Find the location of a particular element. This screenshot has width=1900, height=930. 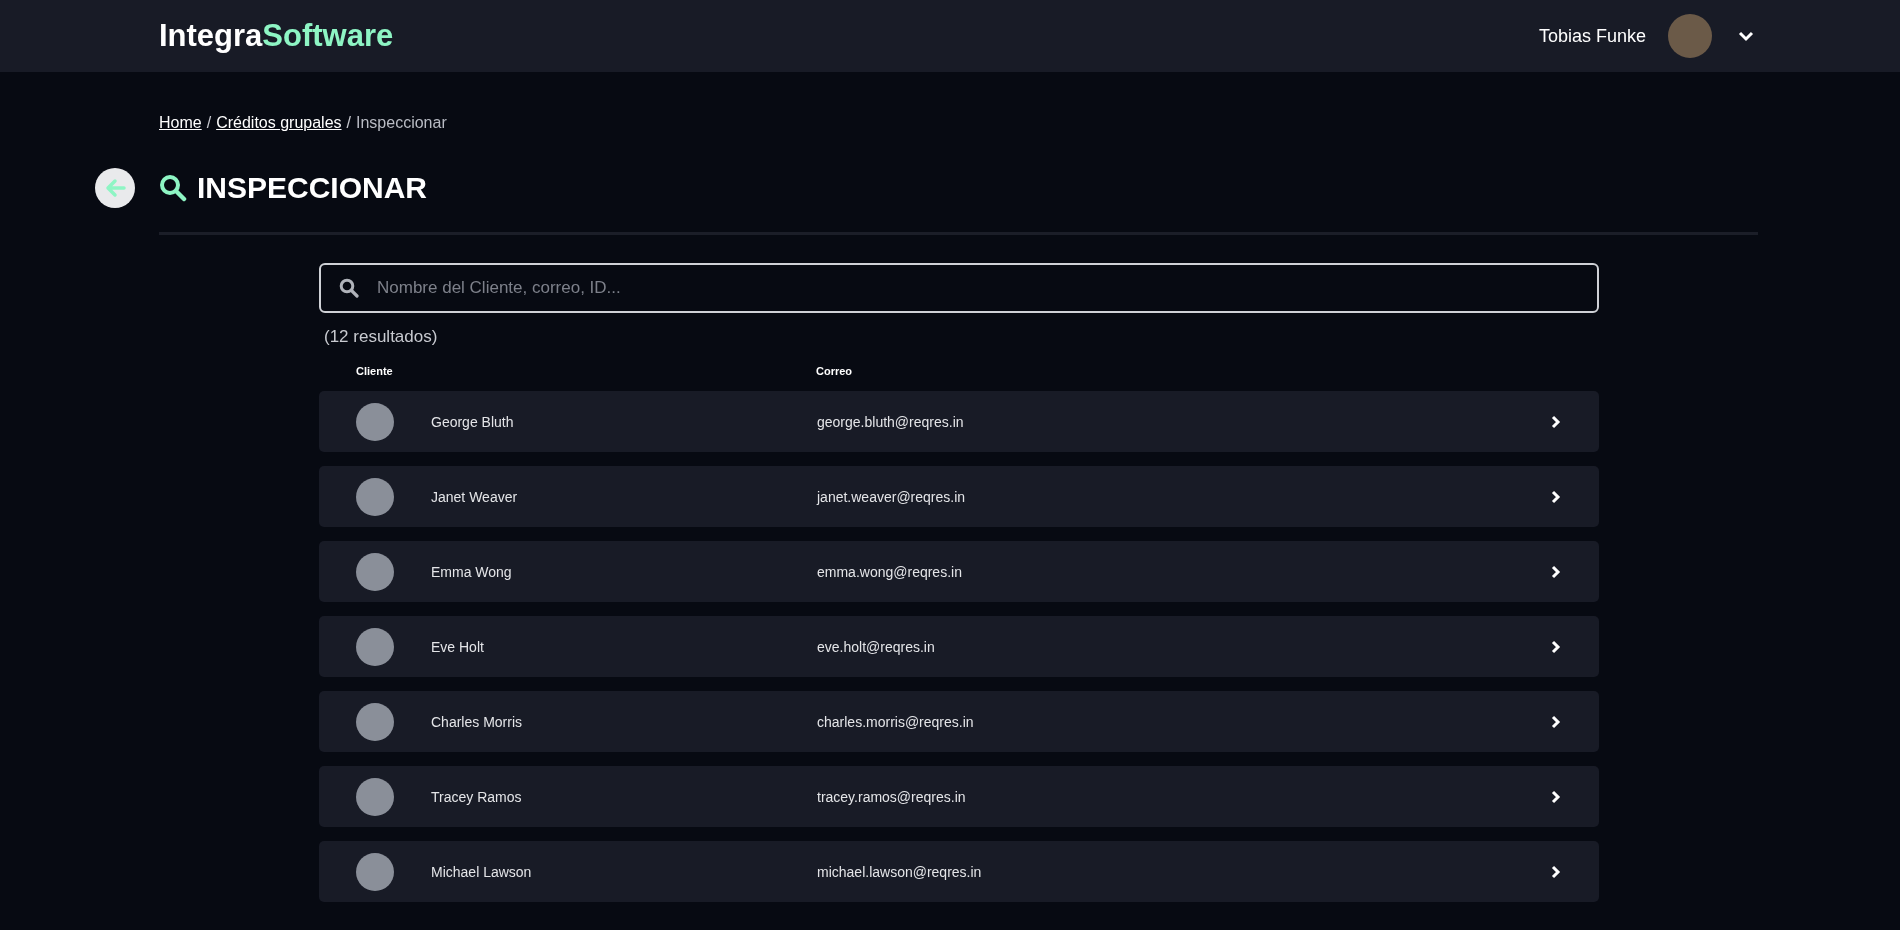

result-count: (12 resultados) is located at coordinates (381, 337).